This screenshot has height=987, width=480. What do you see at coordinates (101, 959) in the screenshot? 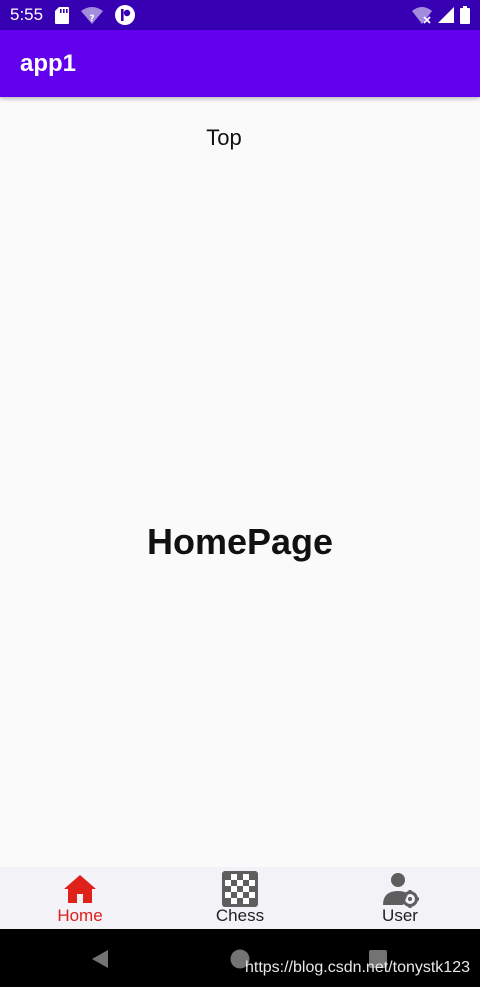
I see `back-icon` at bounding box center [101, 959].